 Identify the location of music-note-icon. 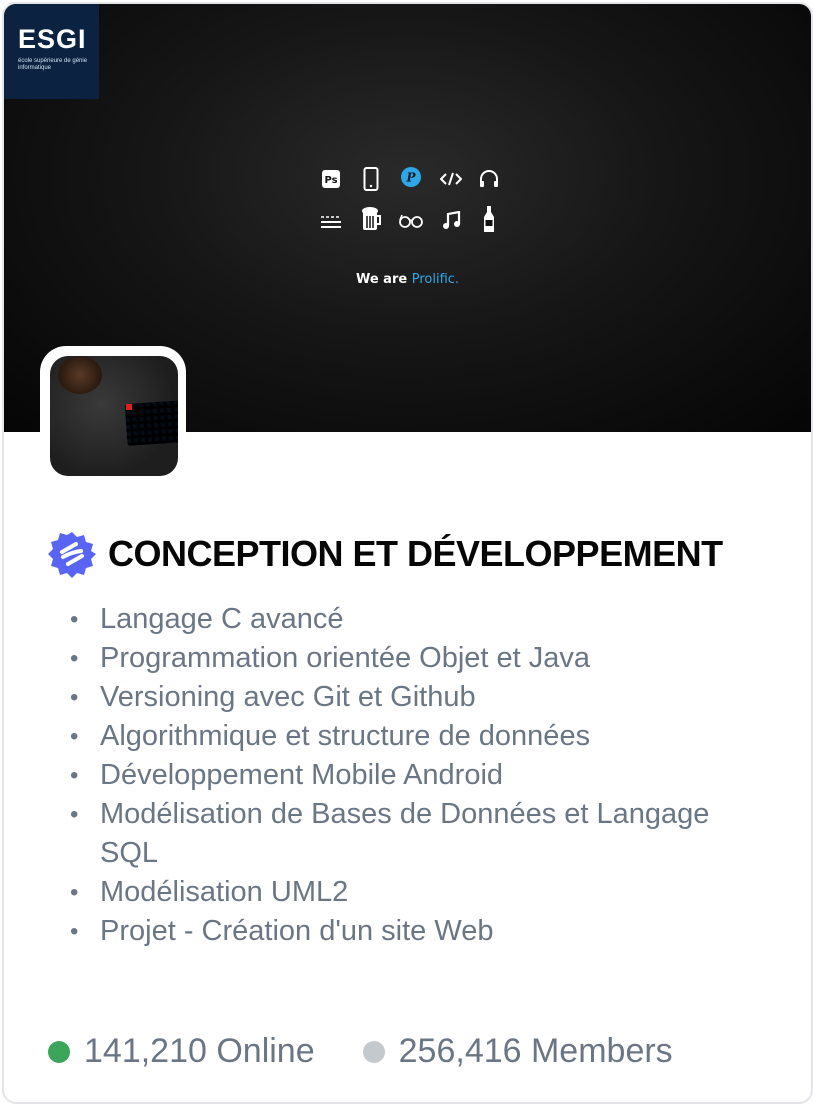
(451, 221).